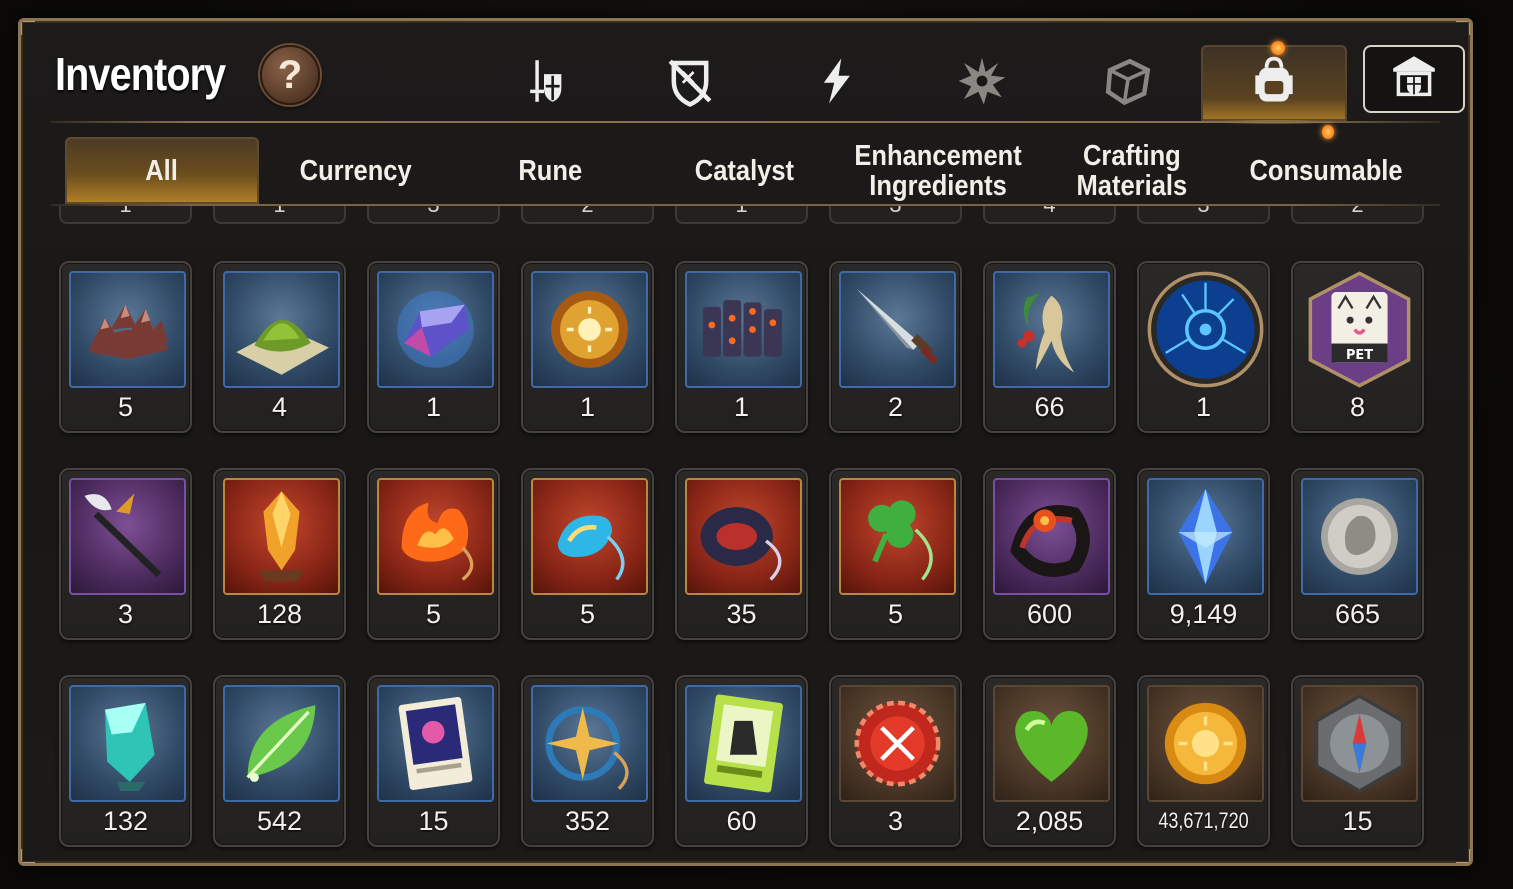 The height and width of the screenshot is (889, 1513). I want to click on tab-crafting-materials: Crafting Materials, so click(1132, 170).